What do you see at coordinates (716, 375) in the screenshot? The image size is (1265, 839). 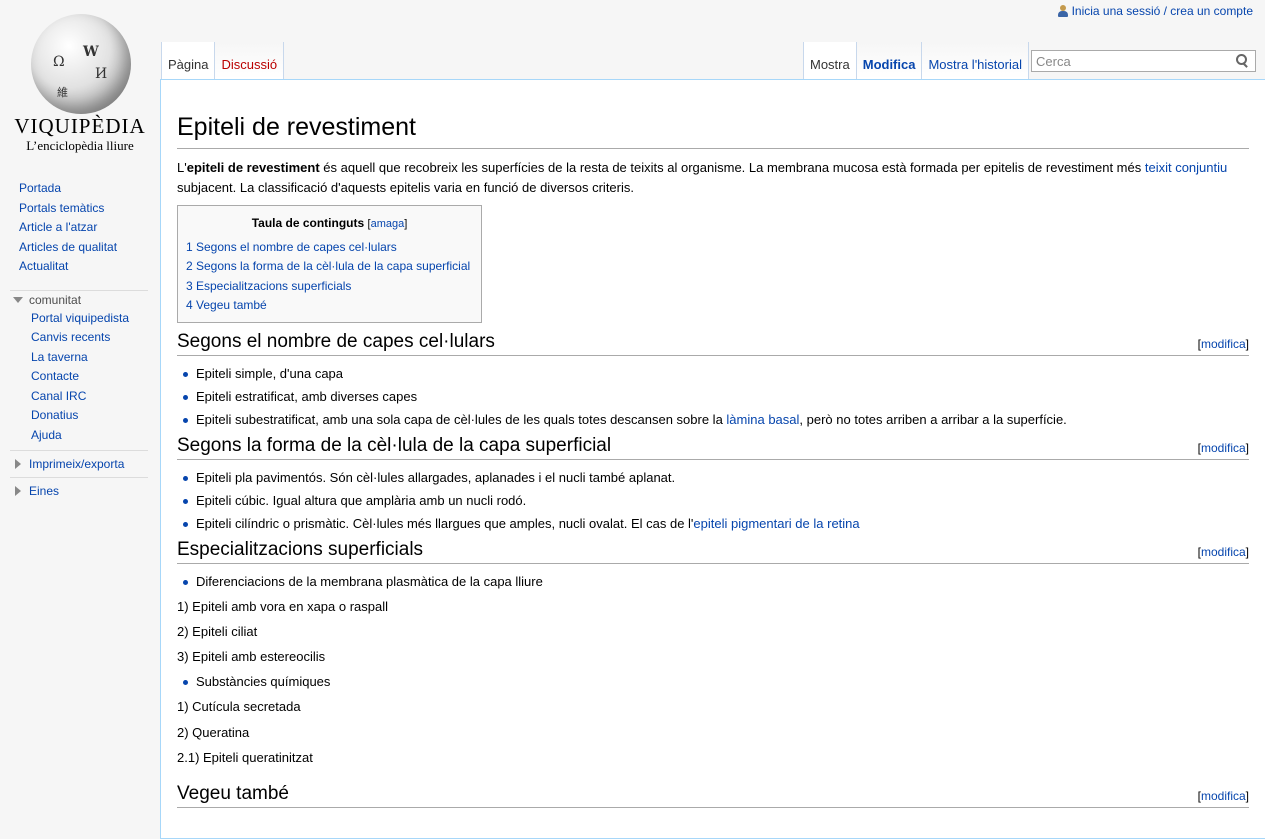 I see `list-item: Epiteli simple, d'una capa` at bounding box center [716, 375].